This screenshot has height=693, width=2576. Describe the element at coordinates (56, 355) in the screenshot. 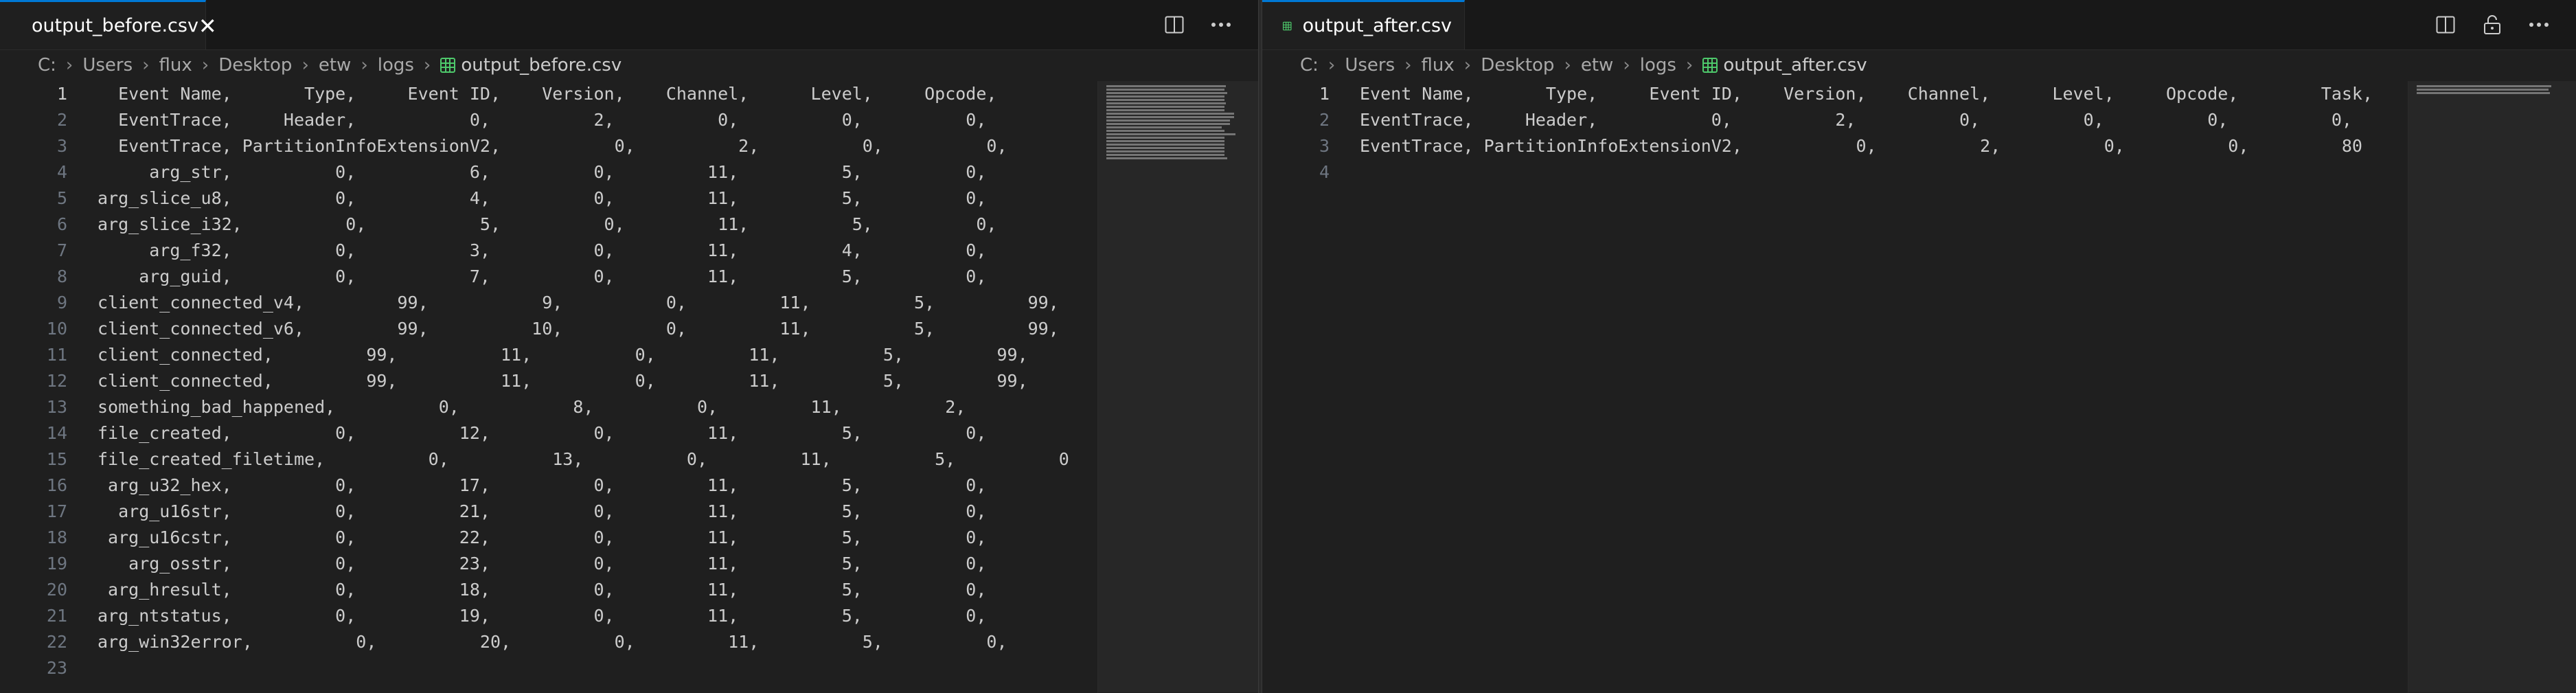

I see `line-number: 11` at that location.